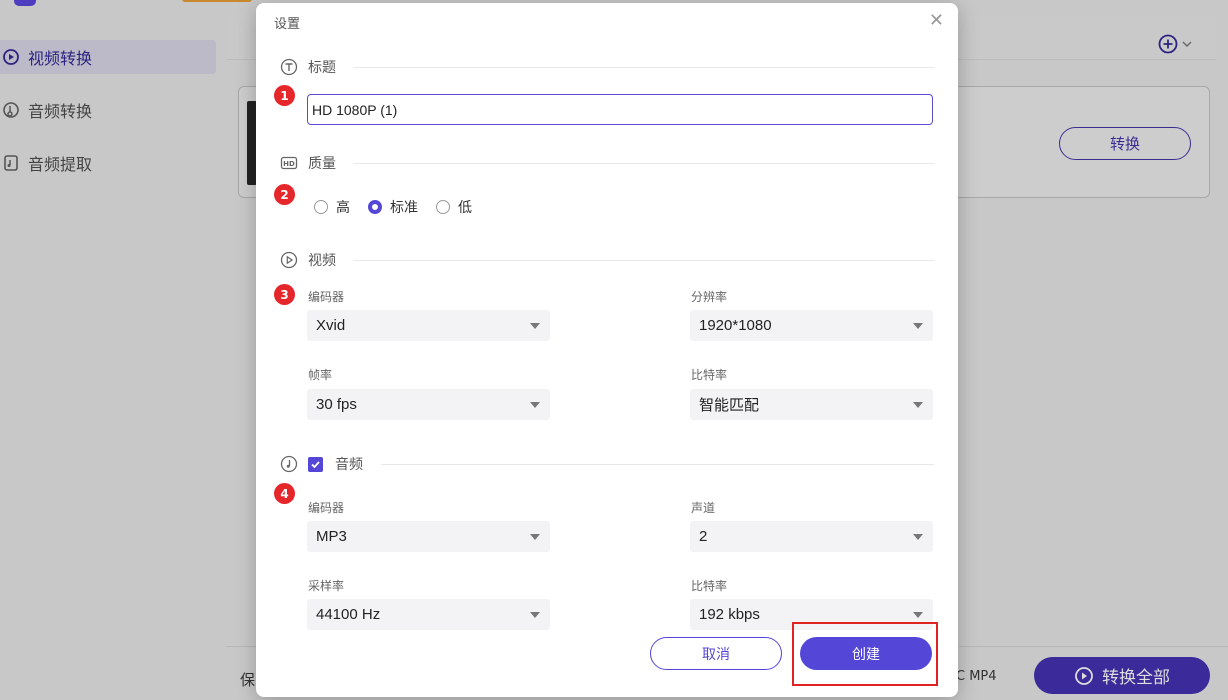 This screenshot has height=700, width=1228. I want to click on audio-bitrate-select: 192 kbps, so click(811, 614).